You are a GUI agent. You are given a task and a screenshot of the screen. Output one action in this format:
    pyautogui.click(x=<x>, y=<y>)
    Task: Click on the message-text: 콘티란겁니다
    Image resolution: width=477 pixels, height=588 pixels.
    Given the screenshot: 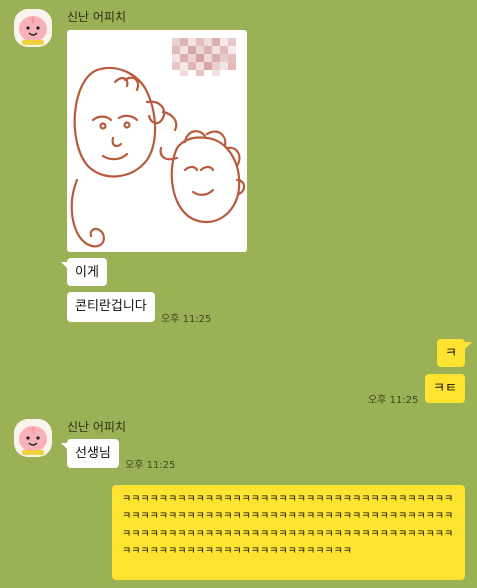 What is the action you would take?
    pyautogui.click(x=111, y=306)
    